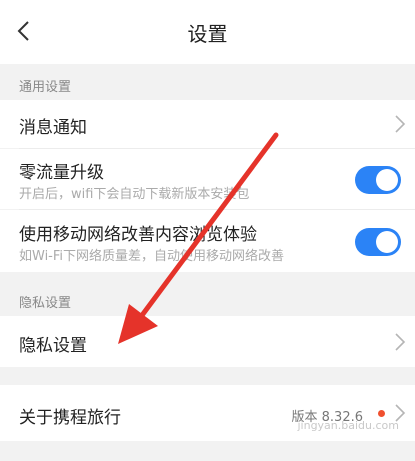 Image resolution: width=415 pixels, height=461 pixels. Describe the element at coordinates (61, 173) in the screenshot. I see `row-label: 零流量升级` at that location.